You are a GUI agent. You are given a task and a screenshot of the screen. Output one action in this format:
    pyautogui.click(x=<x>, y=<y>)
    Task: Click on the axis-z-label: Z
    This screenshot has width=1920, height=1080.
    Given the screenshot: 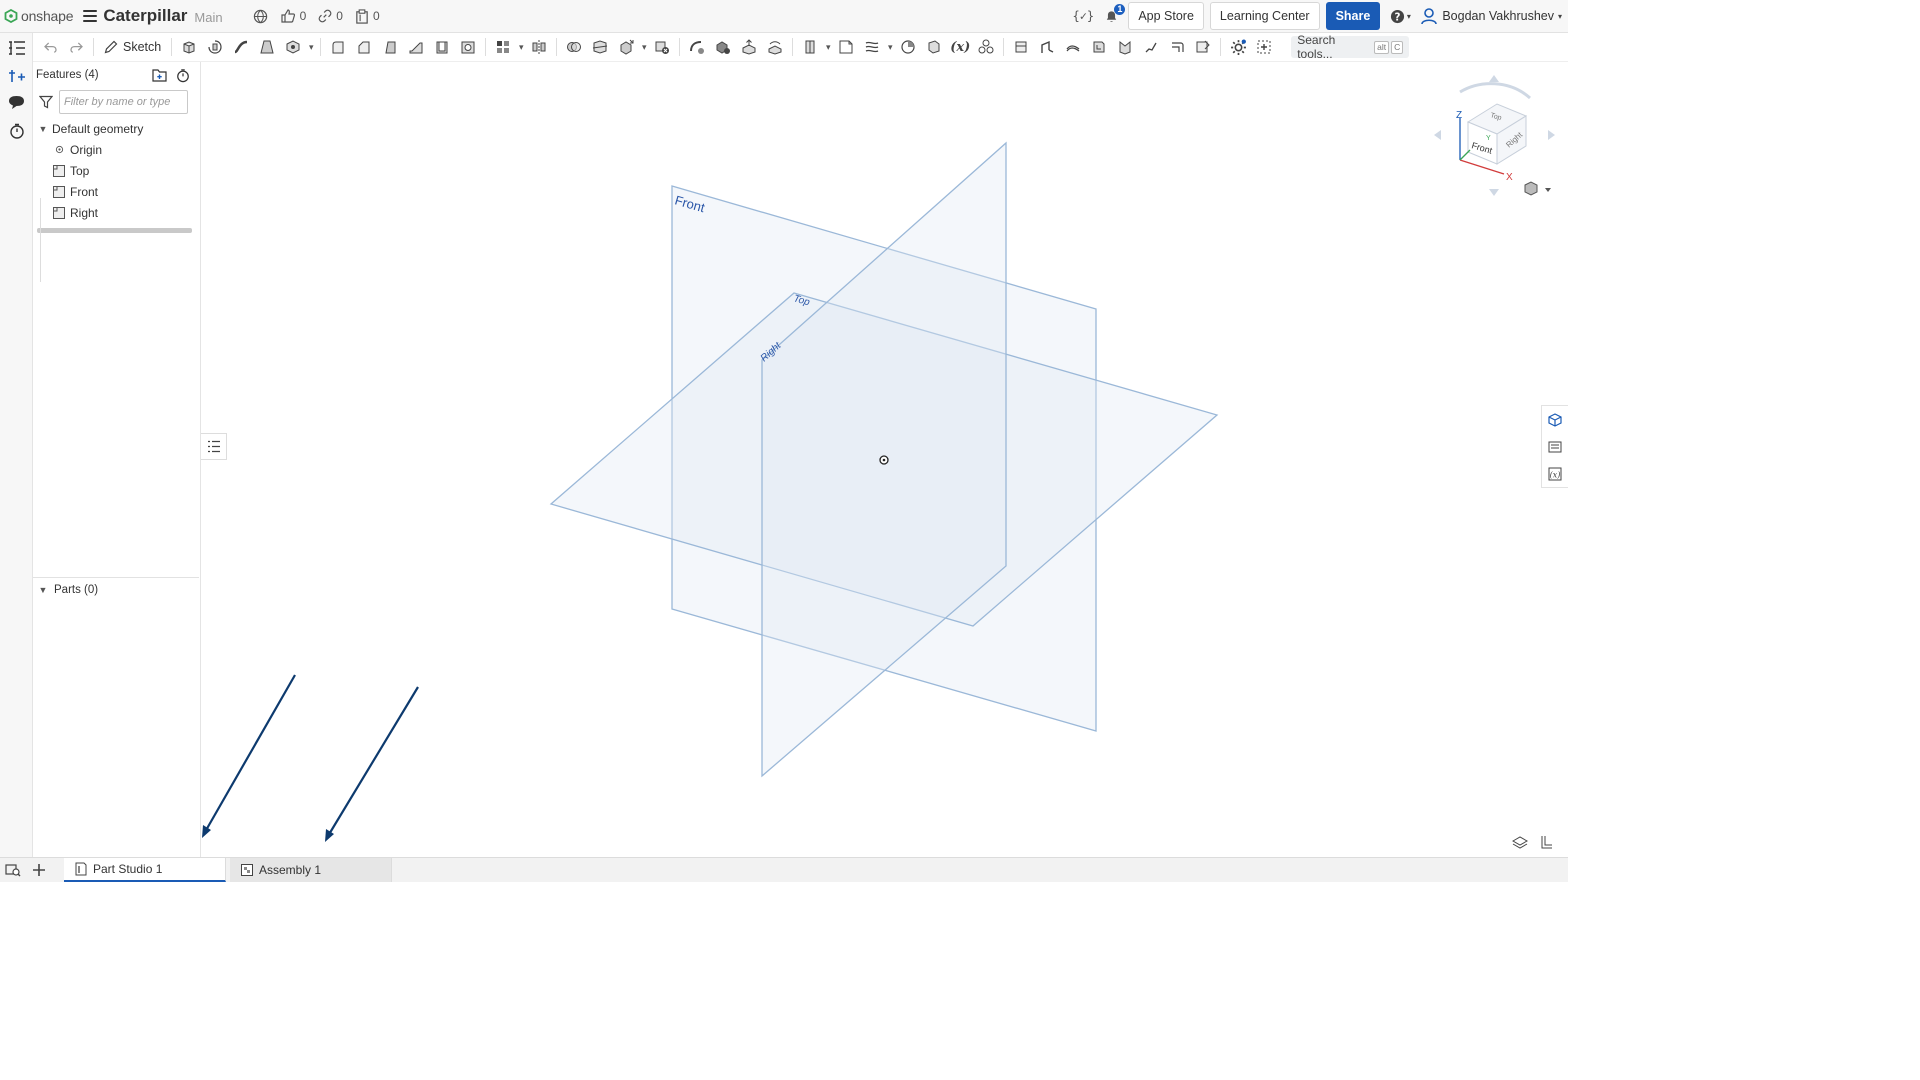 What is the action you would take?
    pyautogui.click(x=1459, y=115)
    